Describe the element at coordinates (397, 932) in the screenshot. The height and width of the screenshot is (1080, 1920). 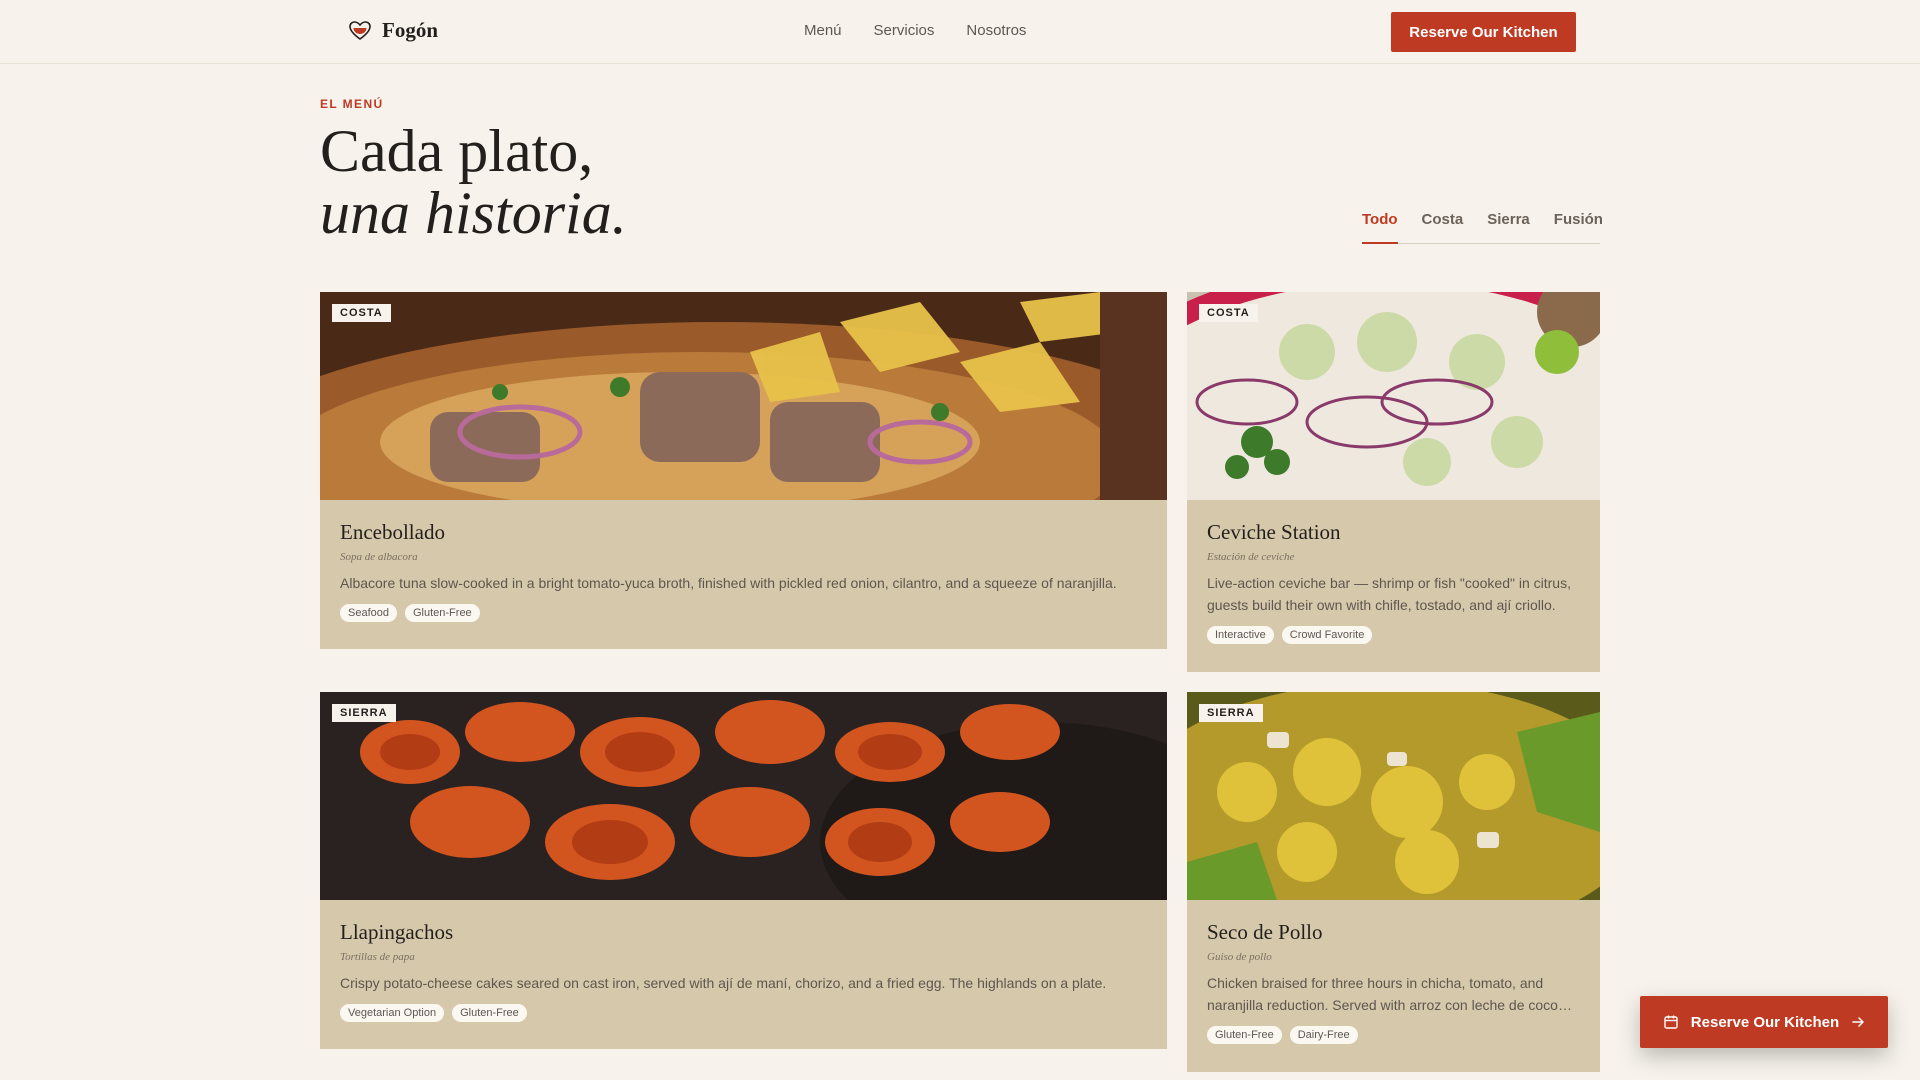
I see `dish-title: Llapingachos` at that location.